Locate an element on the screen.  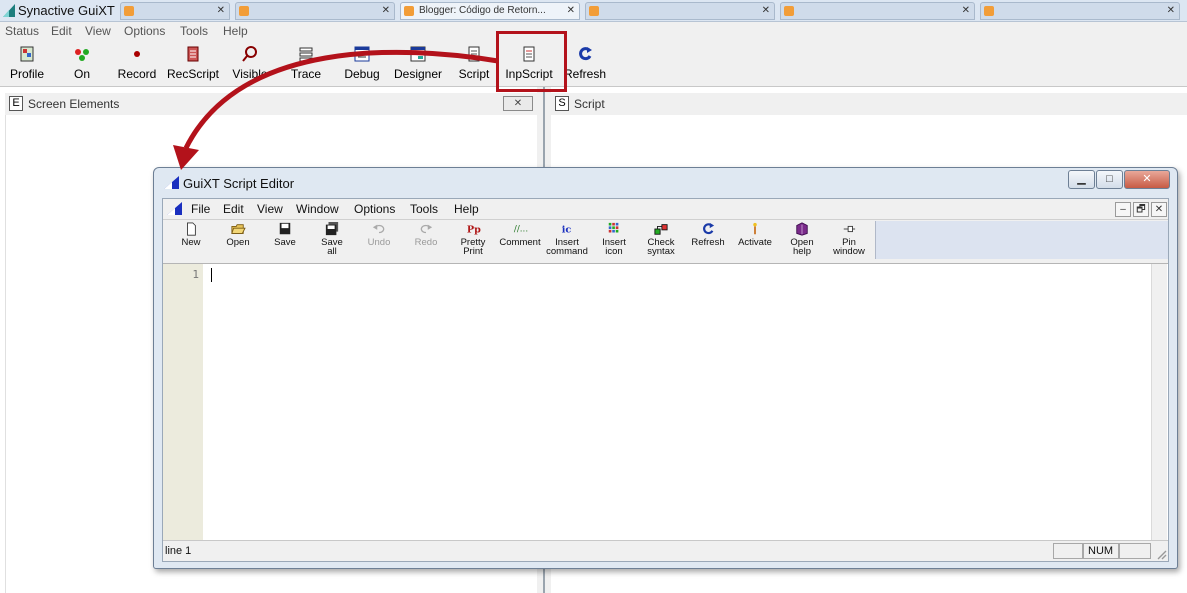
editor-button-label: Refresh is located at coordinates (708, 242).